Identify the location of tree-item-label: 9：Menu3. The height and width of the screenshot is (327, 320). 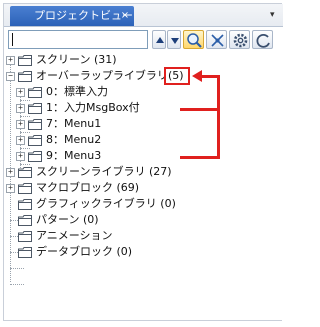
(74, 155).